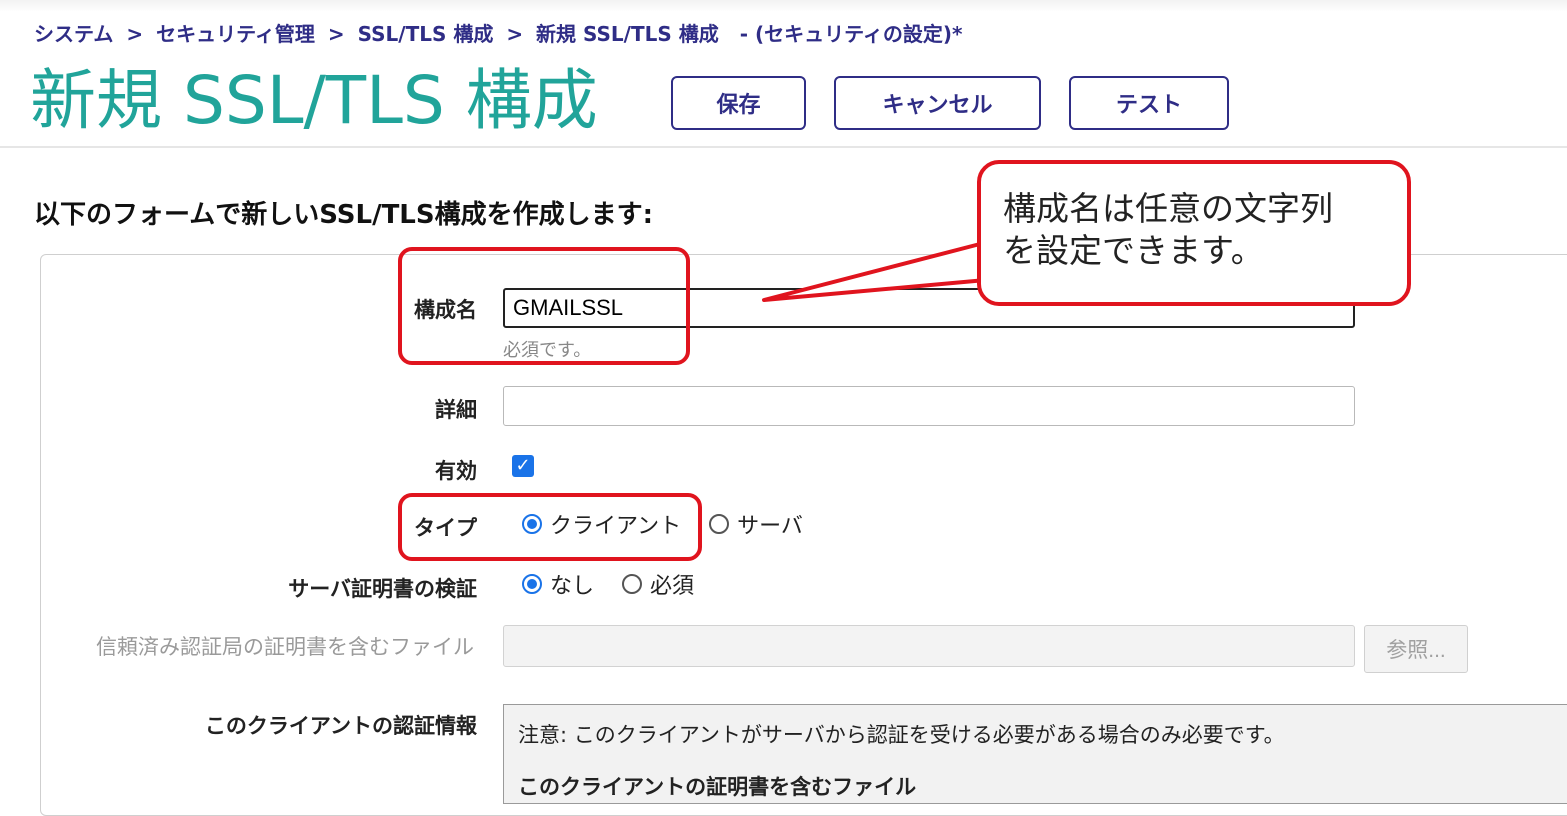  Describe the element at coordinates (1168, 208) in the screenshot. I see `callout-line-1: 構成名は任意の文字列` at that location.